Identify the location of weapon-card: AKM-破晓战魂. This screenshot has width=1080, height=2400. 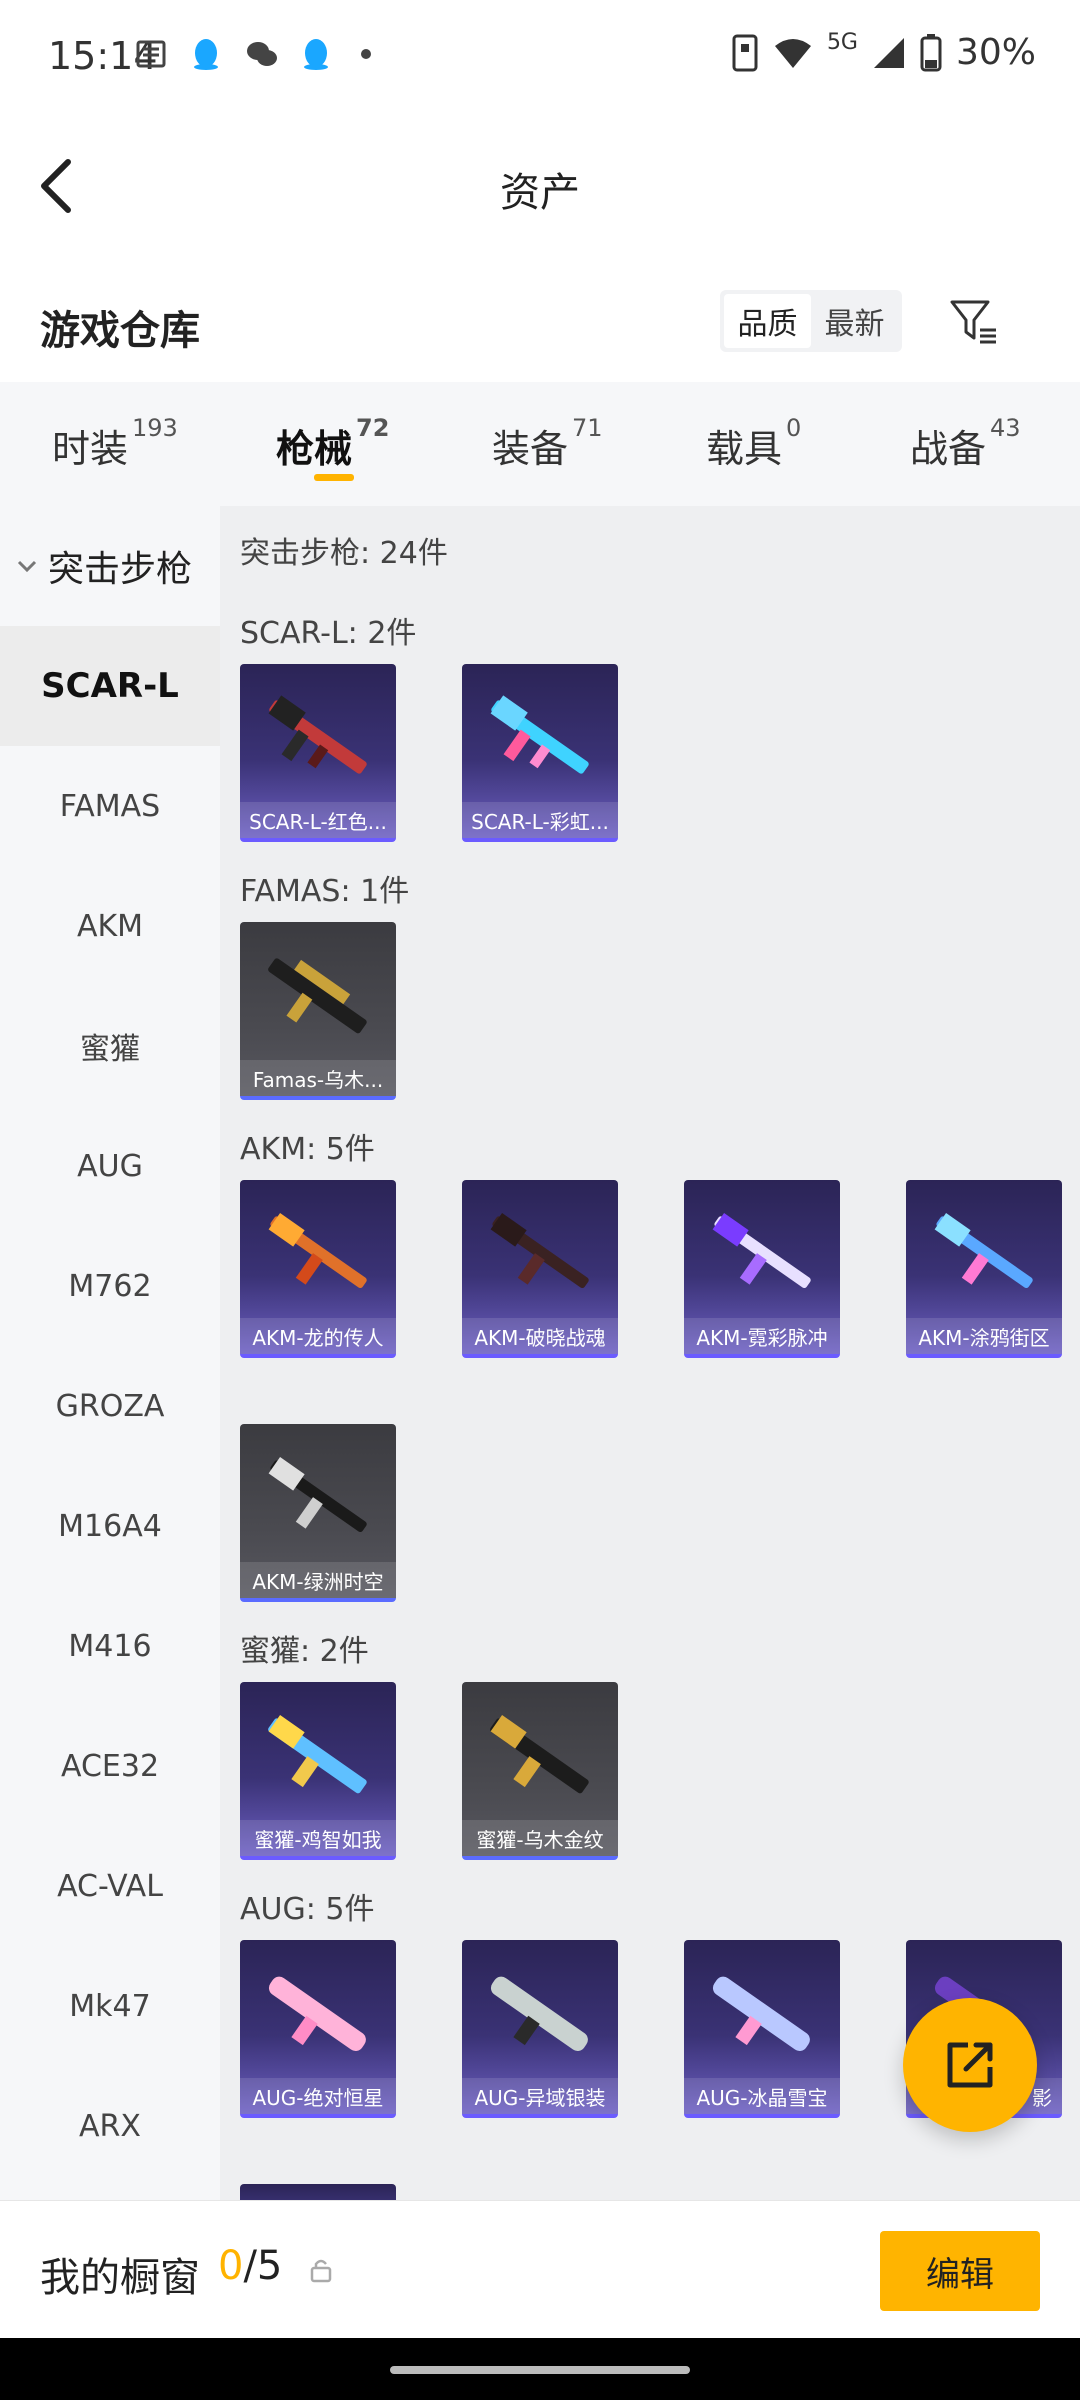
(540, 1269).